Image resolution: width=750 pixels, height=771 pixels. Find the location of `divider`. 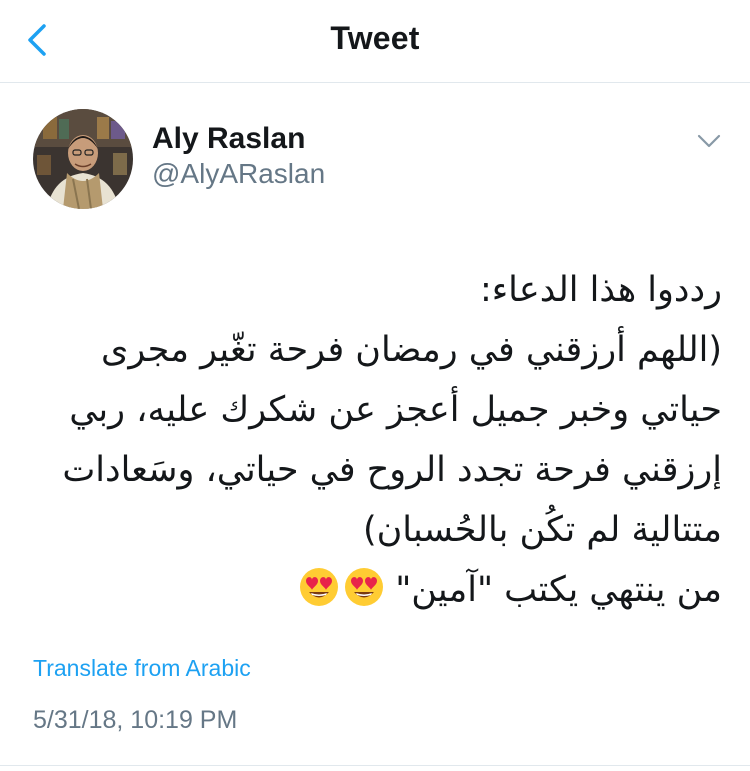

divider is located at coordinates (375, 765).